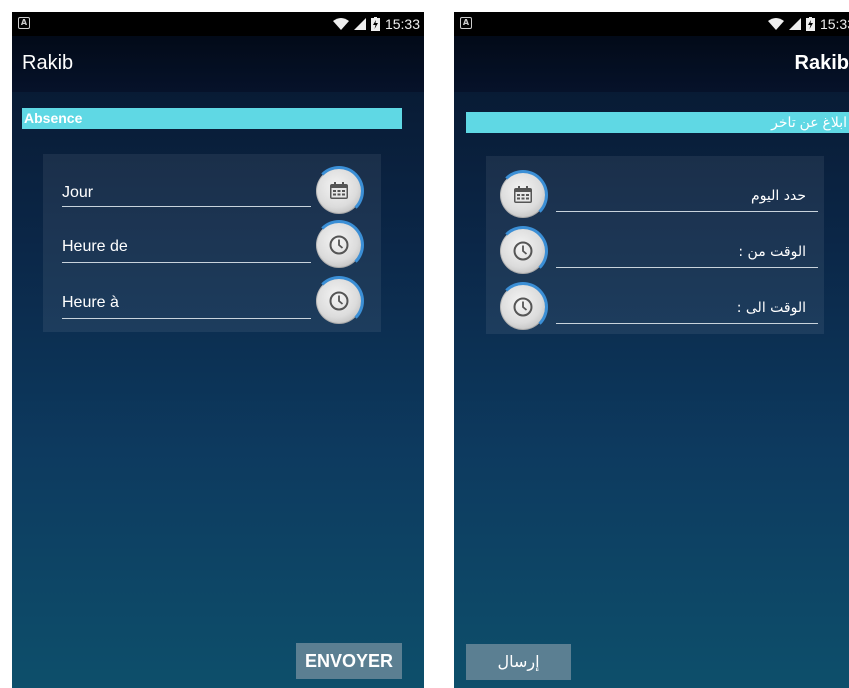 The height and width of the screenshot is (688, 849). I want to click on time-from-field-row: الوقت من :, so click(655, 248).